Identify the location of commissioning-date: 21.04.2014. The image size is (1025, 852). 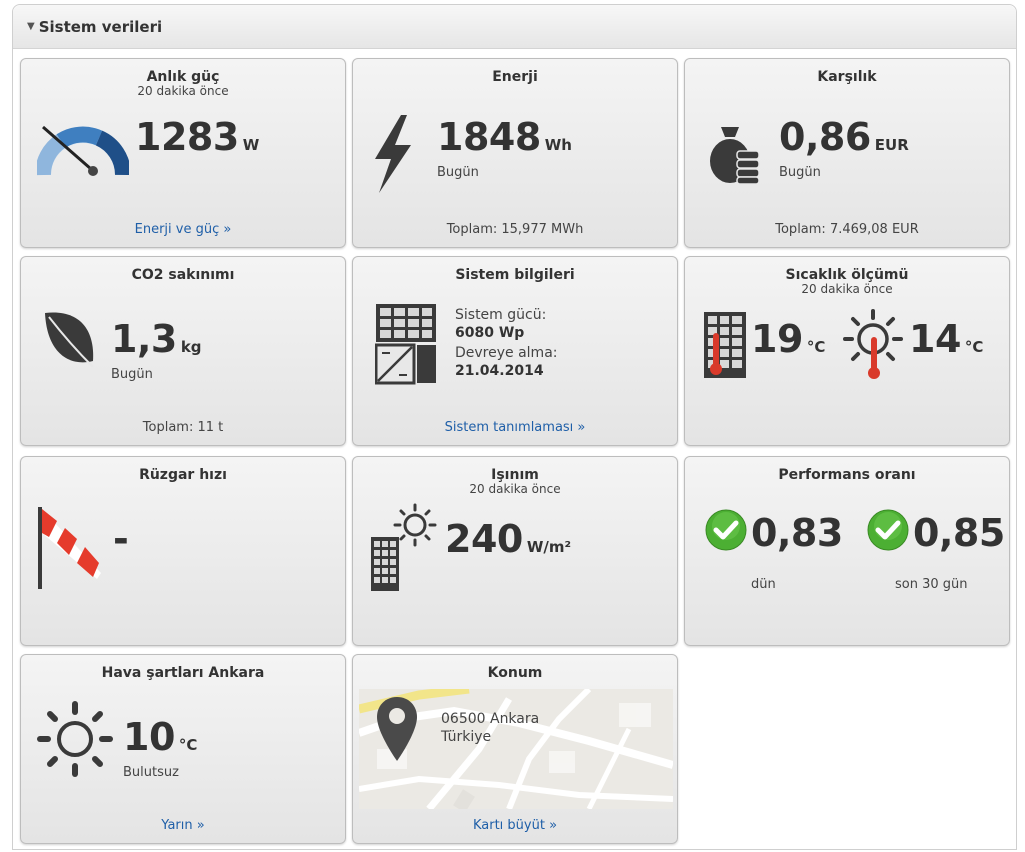
(499, 371).